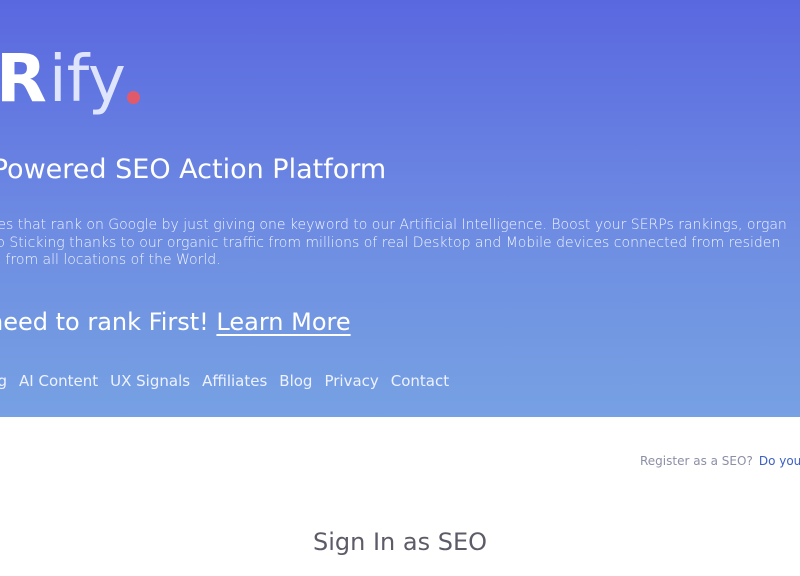 The height and width of the screenshot is (576, 800). I want to click on nav-link-blog: Blog, so click(295, 381).